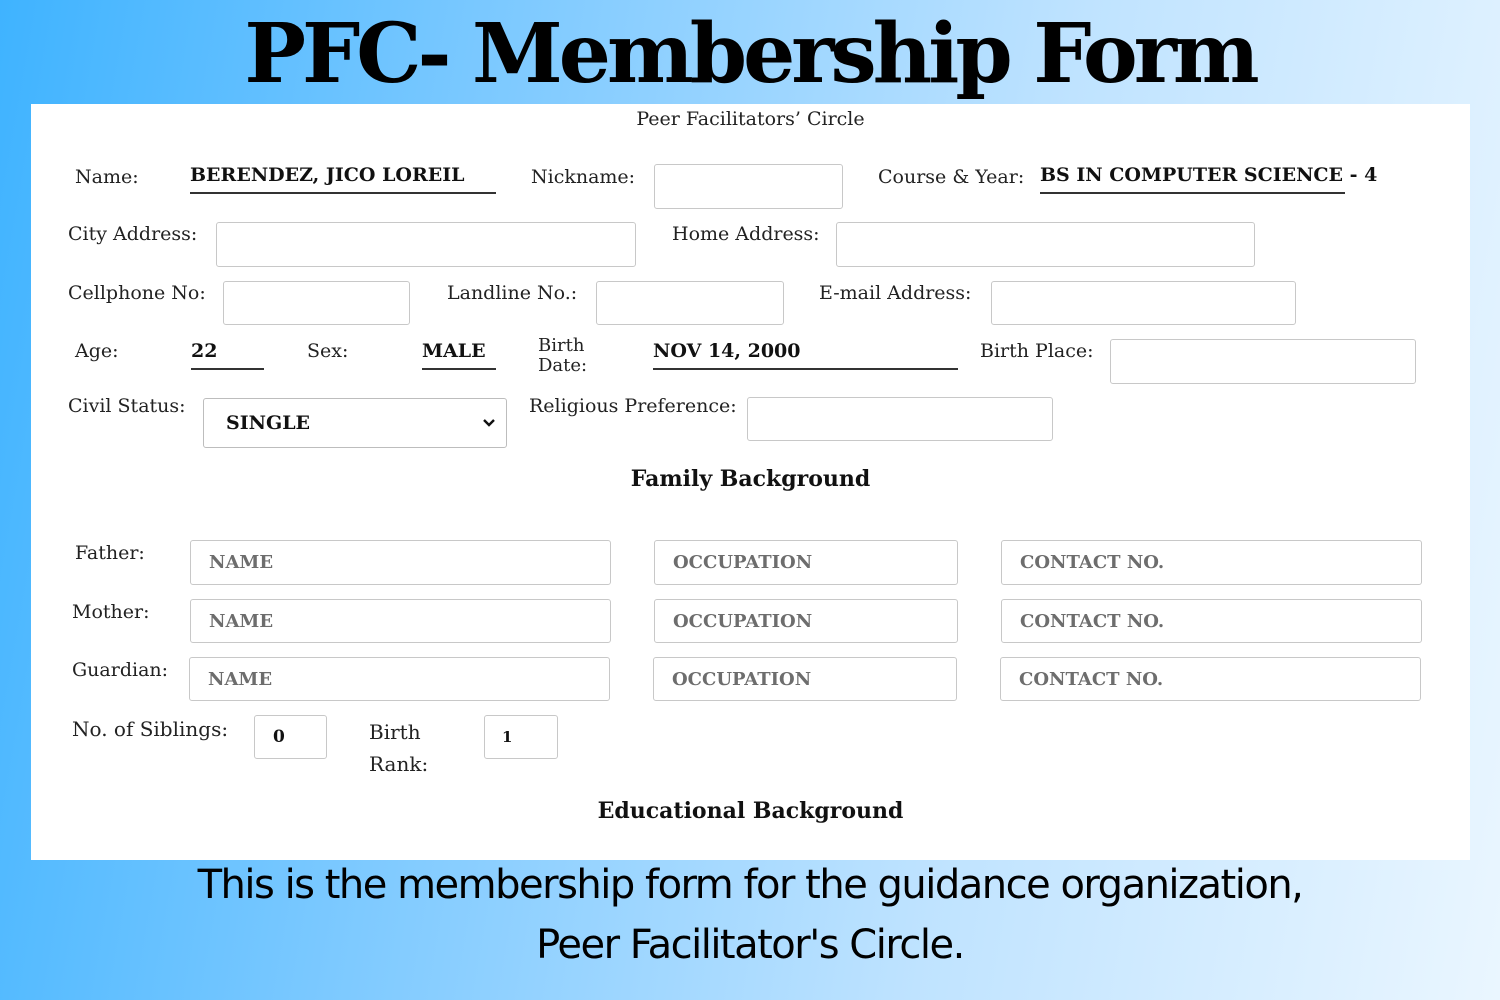  I want to click on father-contact-input: CONTACT NO., so click(1211, 562).